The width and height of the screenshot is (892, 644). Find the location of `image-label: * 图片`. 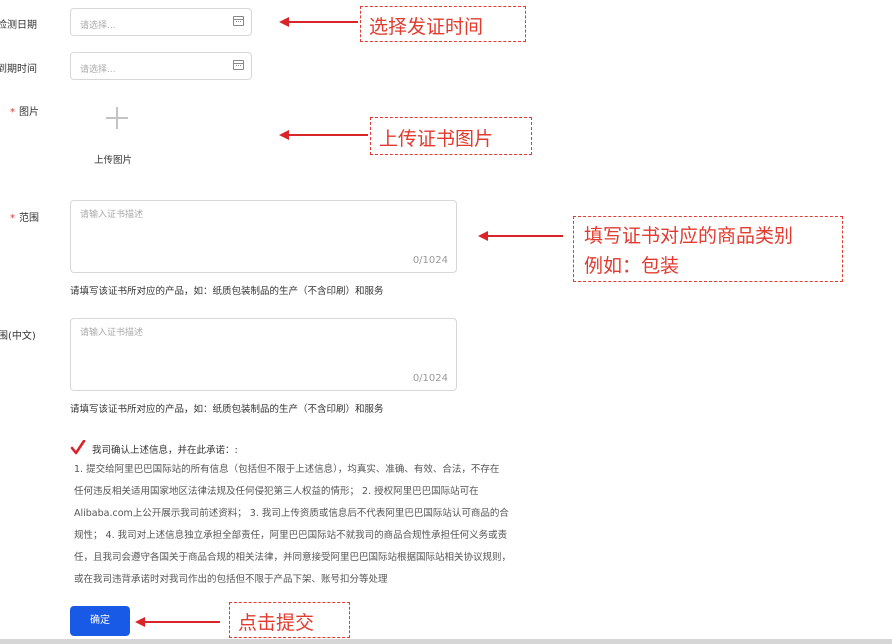

image-label: * 图片 is located at coordinates (24, 110).